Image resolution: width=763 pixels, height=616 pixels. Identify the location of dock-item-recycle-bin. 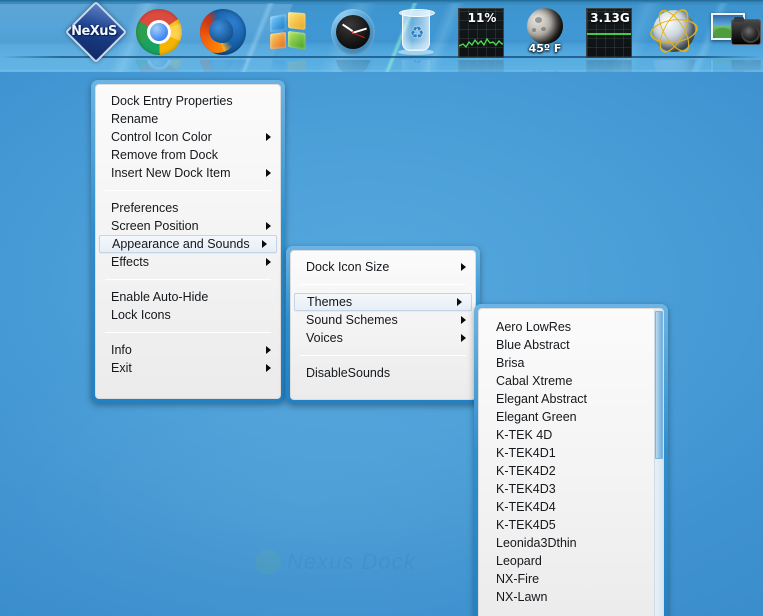
(416, 40).